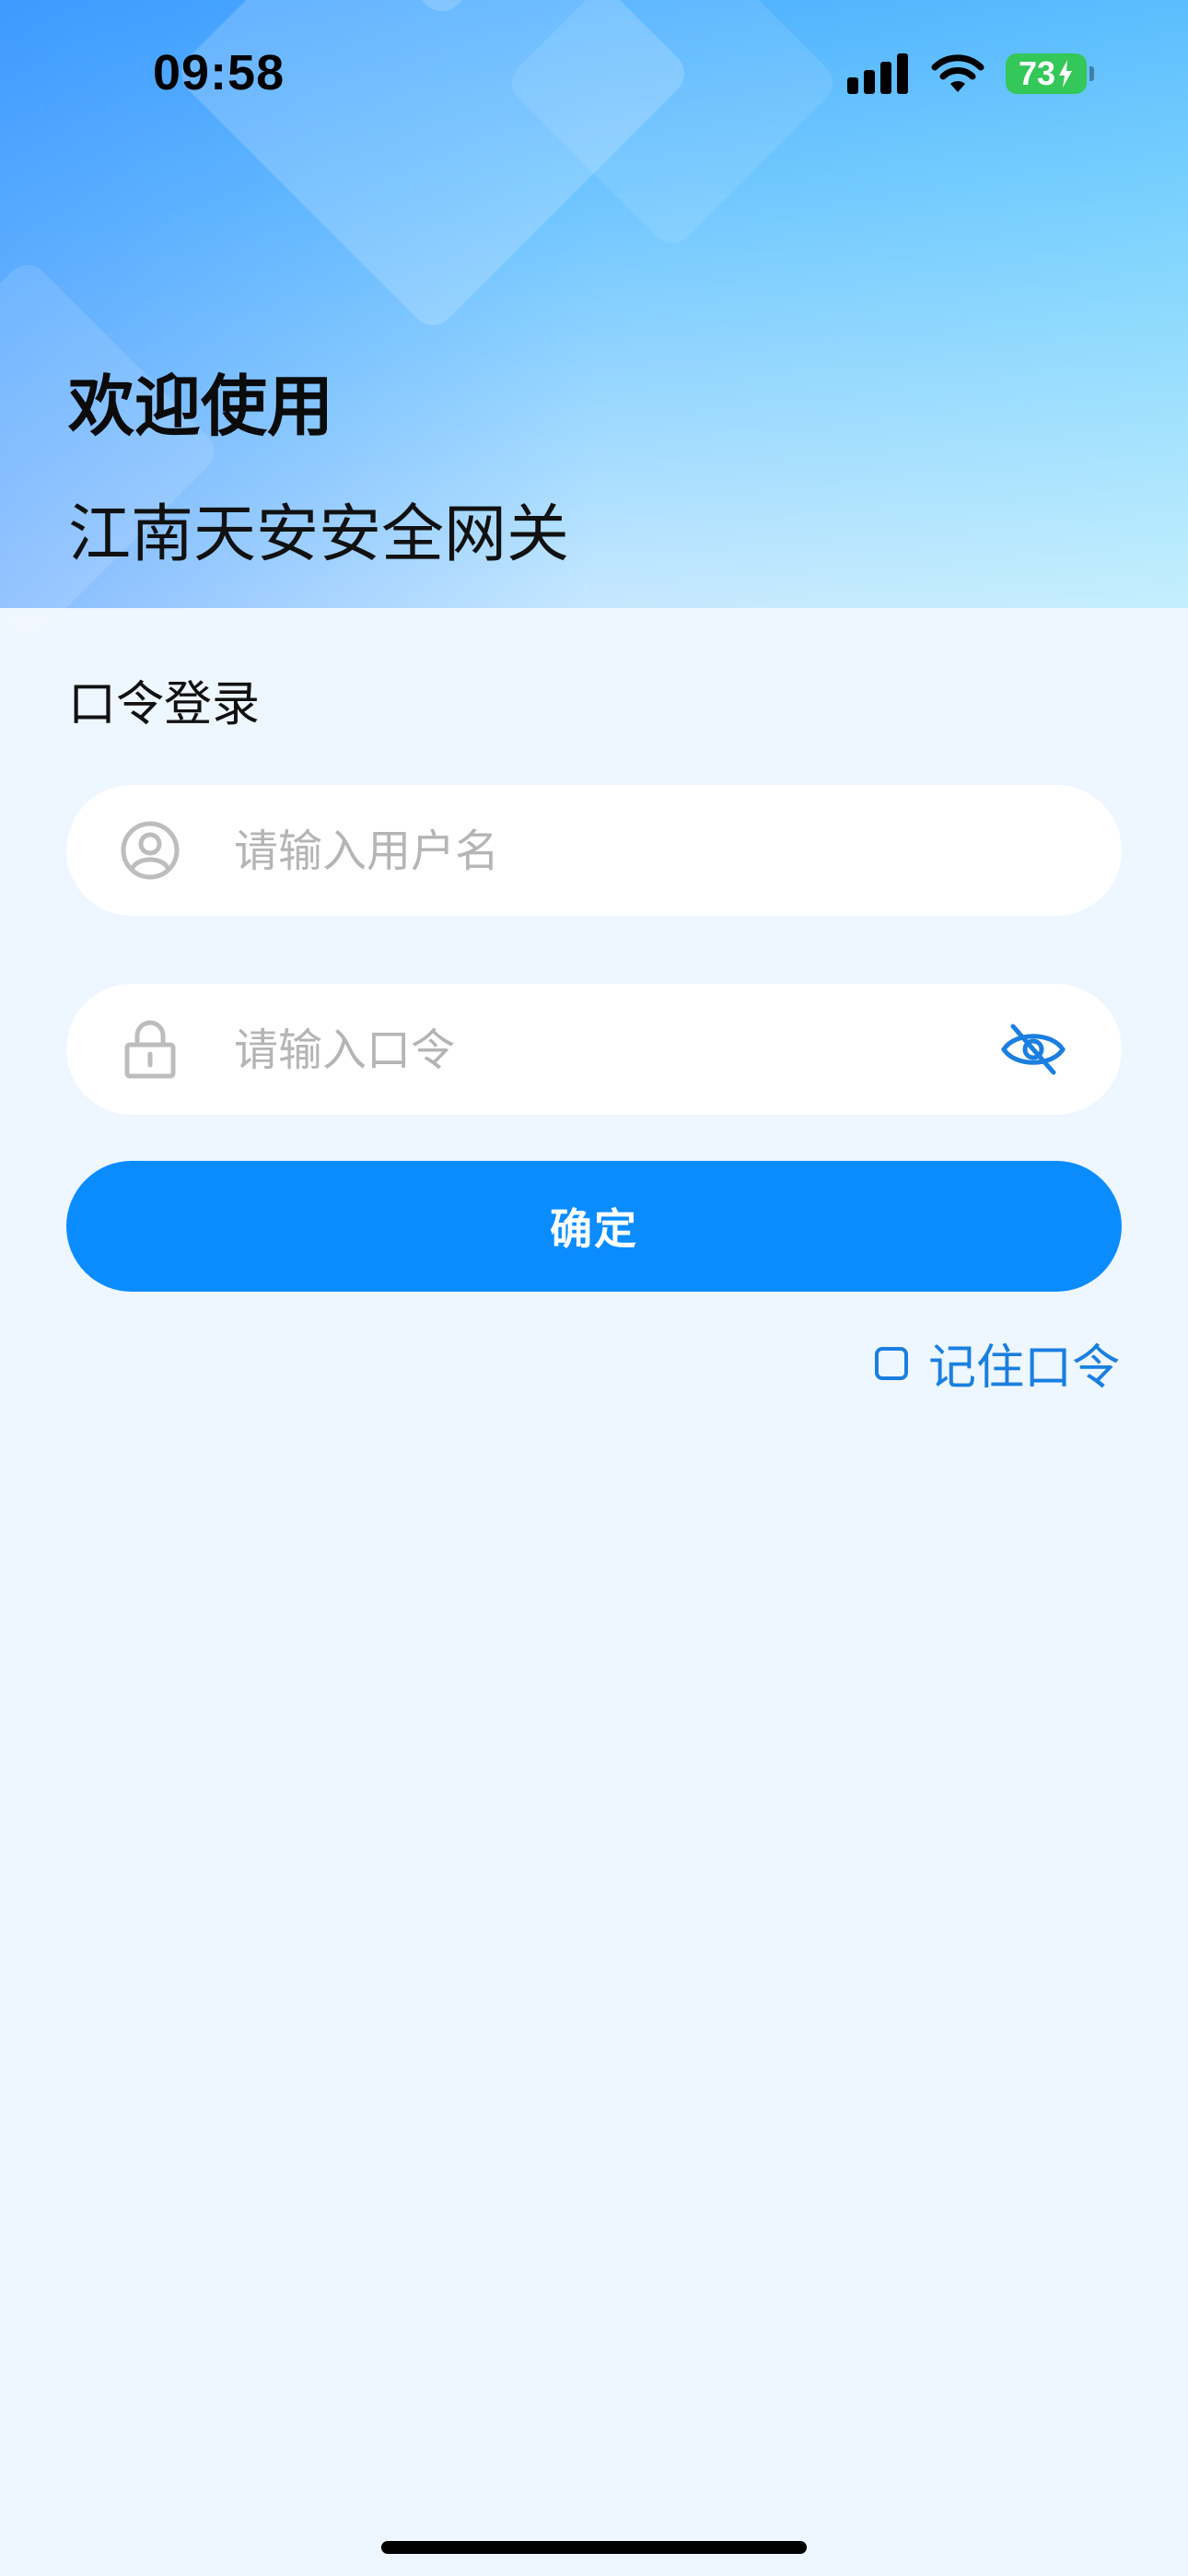 Image resolution: width=1188 pixels, height=2576 pixels. What do you see at coordinates (319, 534) in the screenshot?
I see `app-name: 江南天安安全网关` at bounding box center [319, 534].